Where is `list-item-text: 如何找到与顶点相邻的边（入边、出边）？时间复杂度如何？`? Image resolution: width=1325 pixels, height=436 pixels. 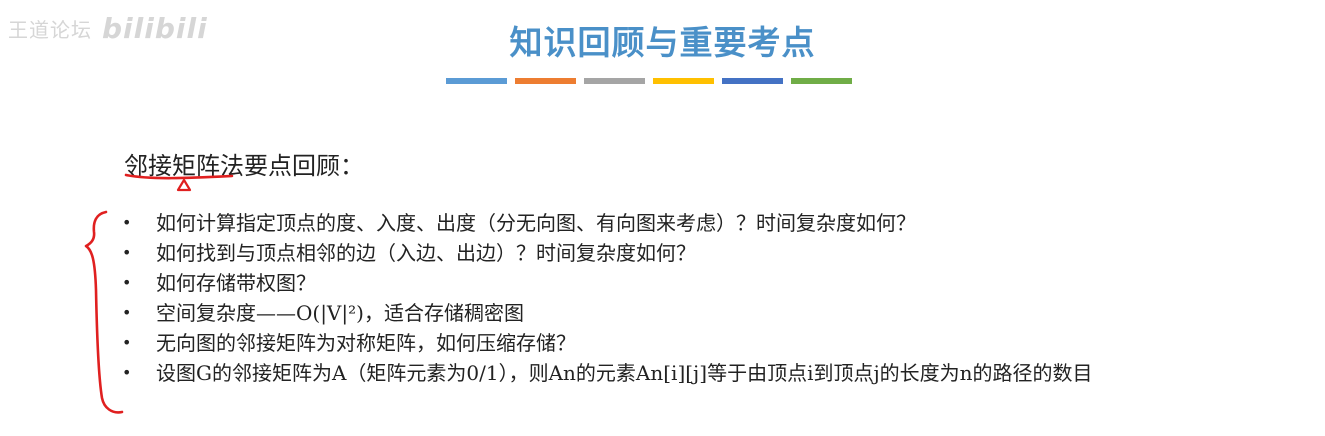
list-item-text: 如何找到与顶点相邻的边（入边、出边）？时间复杂度如何？ is located at coordinates (426, 253).